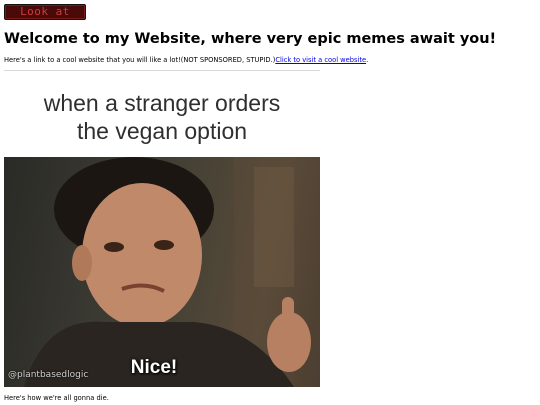 This screenshot has width=540, height=405. I want to click on meme-caption-line-2: the vegan option, so click(162, 131).